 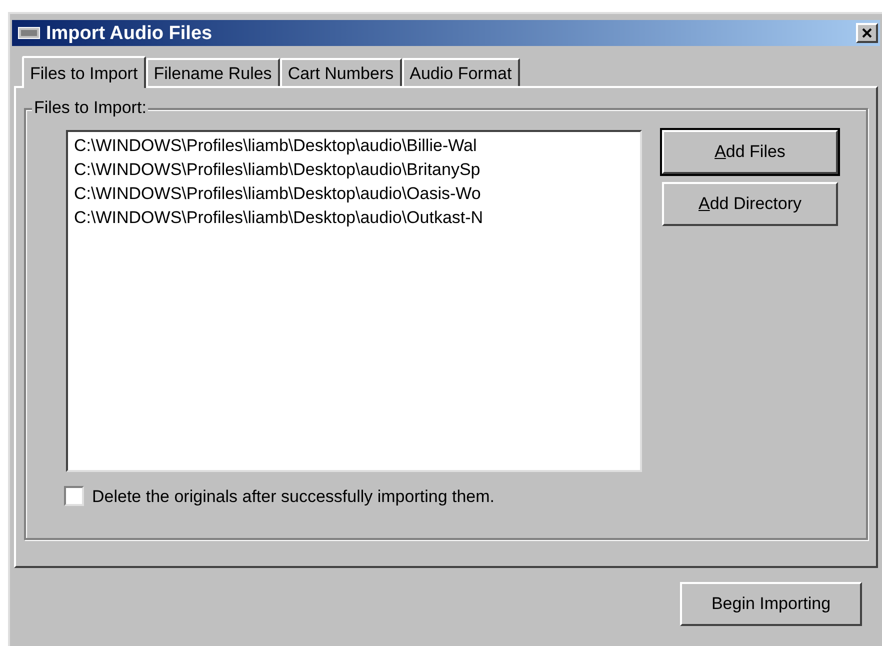 I want to click on file-path: C:\WINDOWS\Profiles\liamb\Desktop\audio\Oasis-Wo, so click(x=357, y=194).